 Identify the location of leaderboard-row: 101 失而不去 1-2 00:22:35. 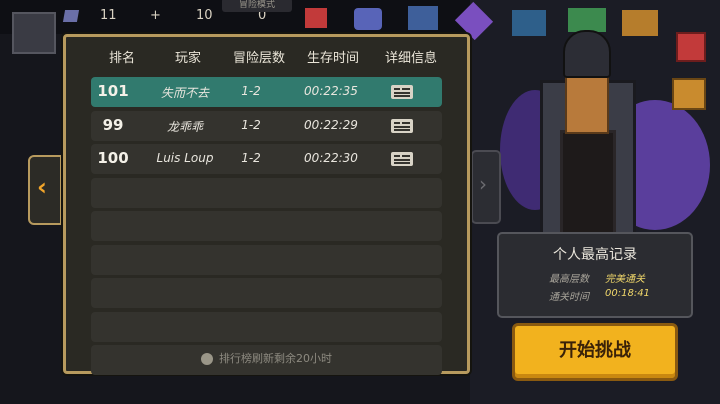
(266, 92).